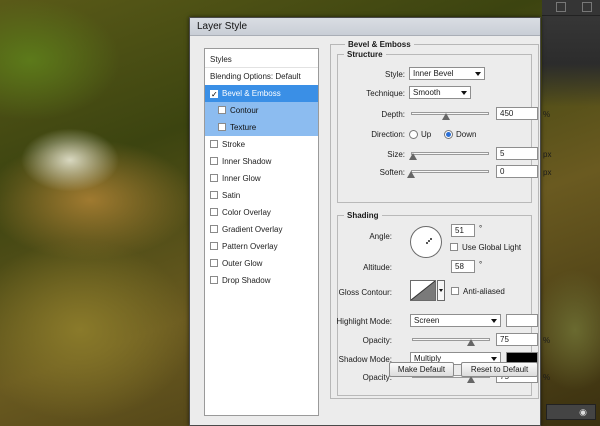  I want to click on style-item: Contour, so click(261, 110).